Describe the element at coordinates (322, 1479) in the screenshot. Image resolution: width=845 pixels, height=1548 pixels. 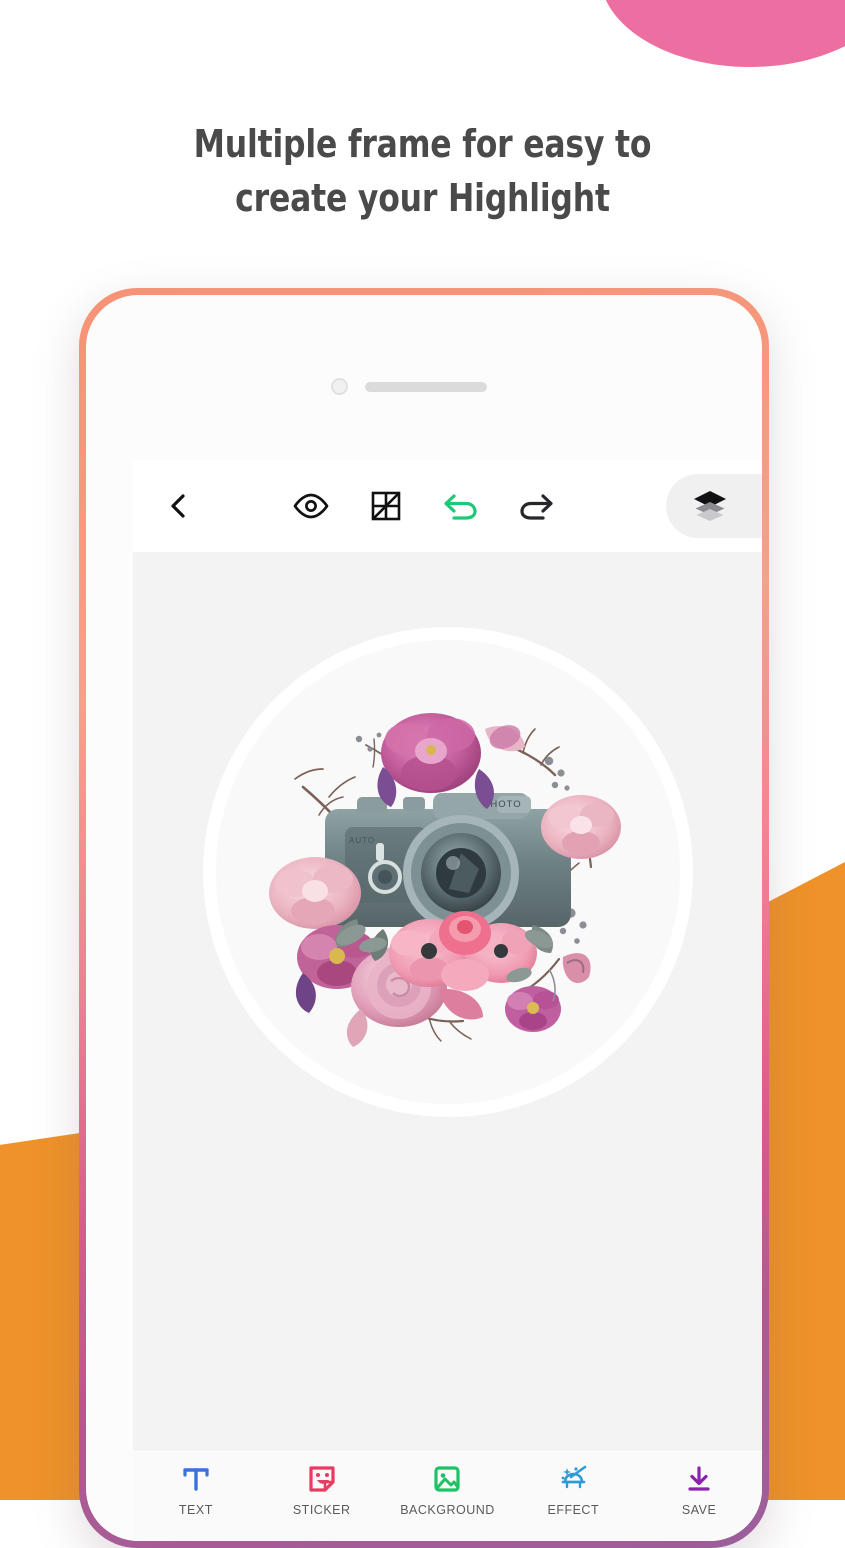
I see `sticker-icon` at that location.